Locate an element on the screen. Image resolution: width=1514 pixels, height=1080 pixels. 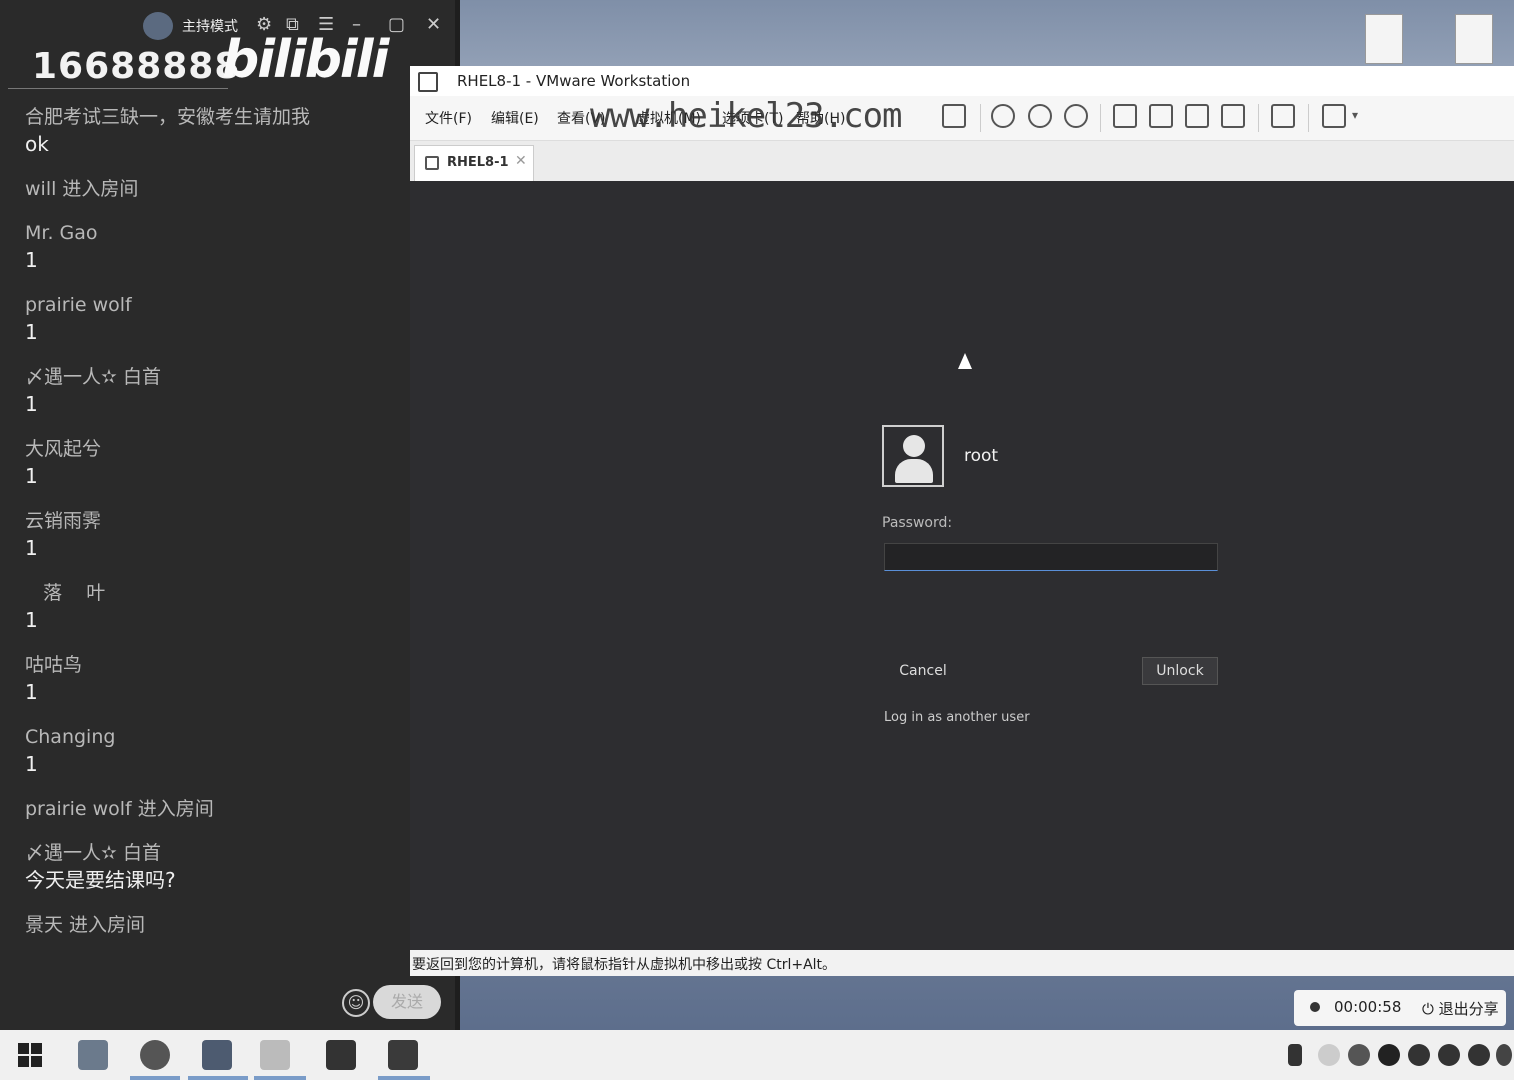
chat-header: 主持模式 ⚙ ⧉ ☰ – ▢ ✕ 16688888 bilibili is located at coordinates (227, 47).